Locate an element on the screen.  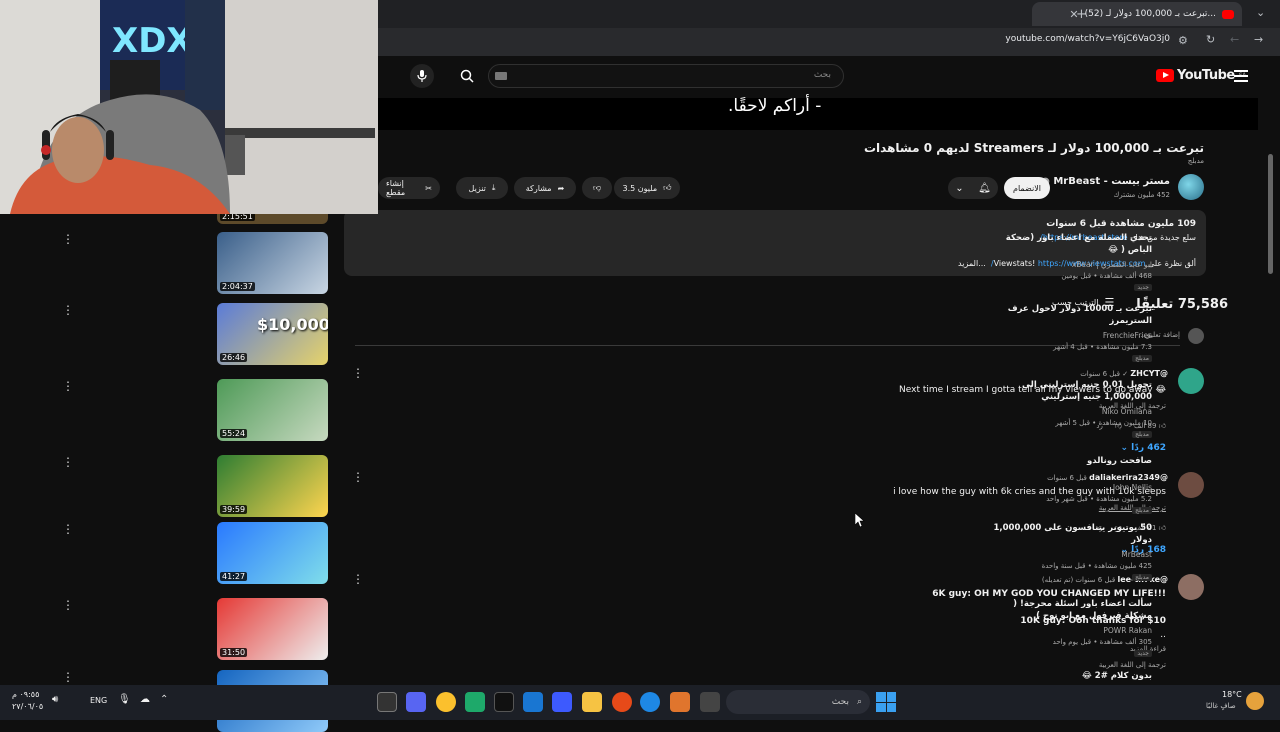
video-thumbnail: $10,000 26:46 is located at coordinates (272, 334).